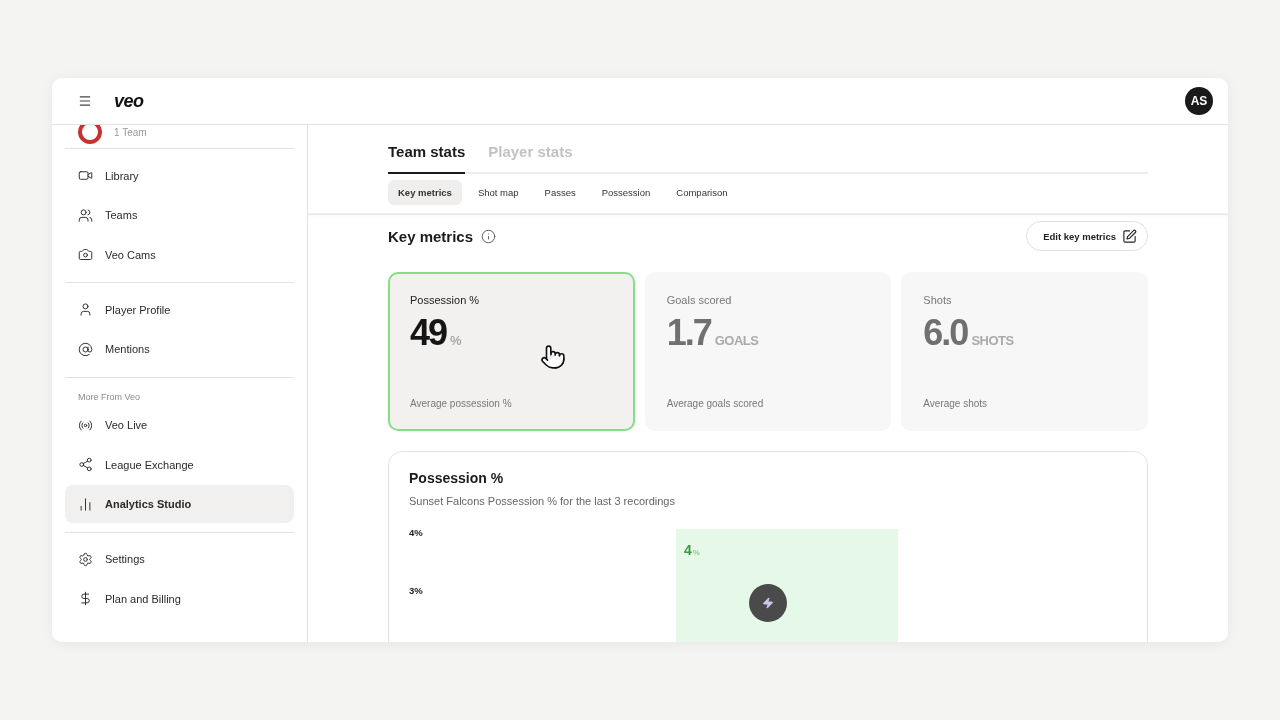 The width and height of the screenshot is (1280, 720). I want to click on team-subtitle: 1 Team, so click(130, 132).